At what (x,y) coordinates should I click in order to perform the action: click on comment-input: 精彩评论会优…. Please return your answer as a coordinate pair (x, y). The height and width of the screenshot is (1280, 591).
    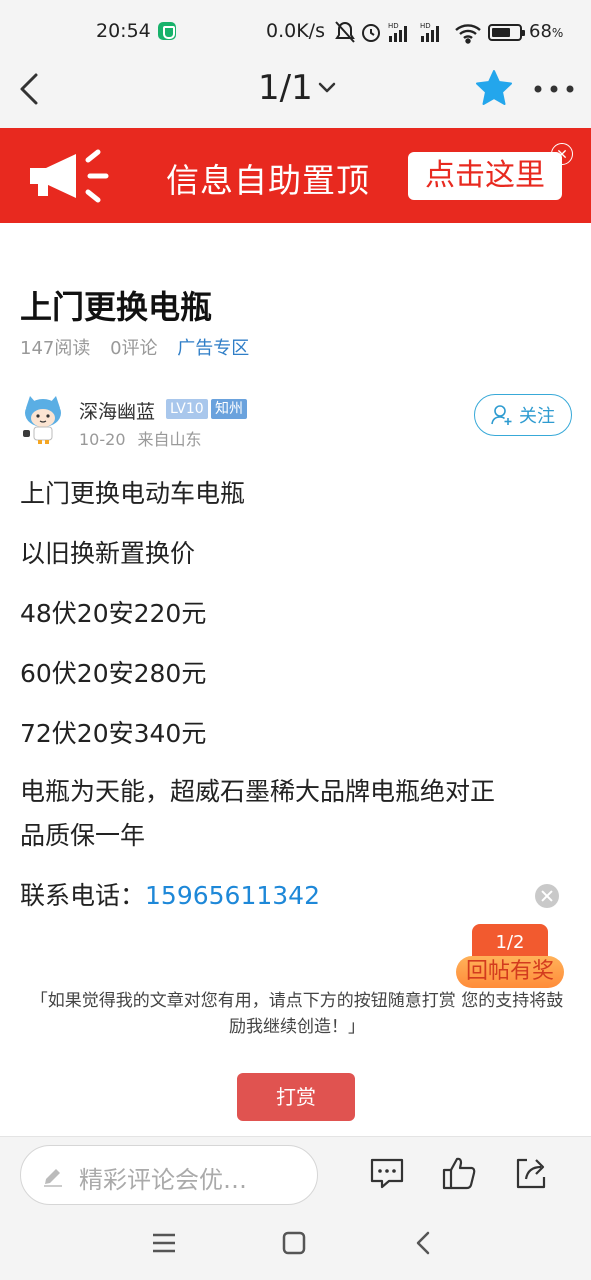
    Looking at the image, I should click on (169, 1175).